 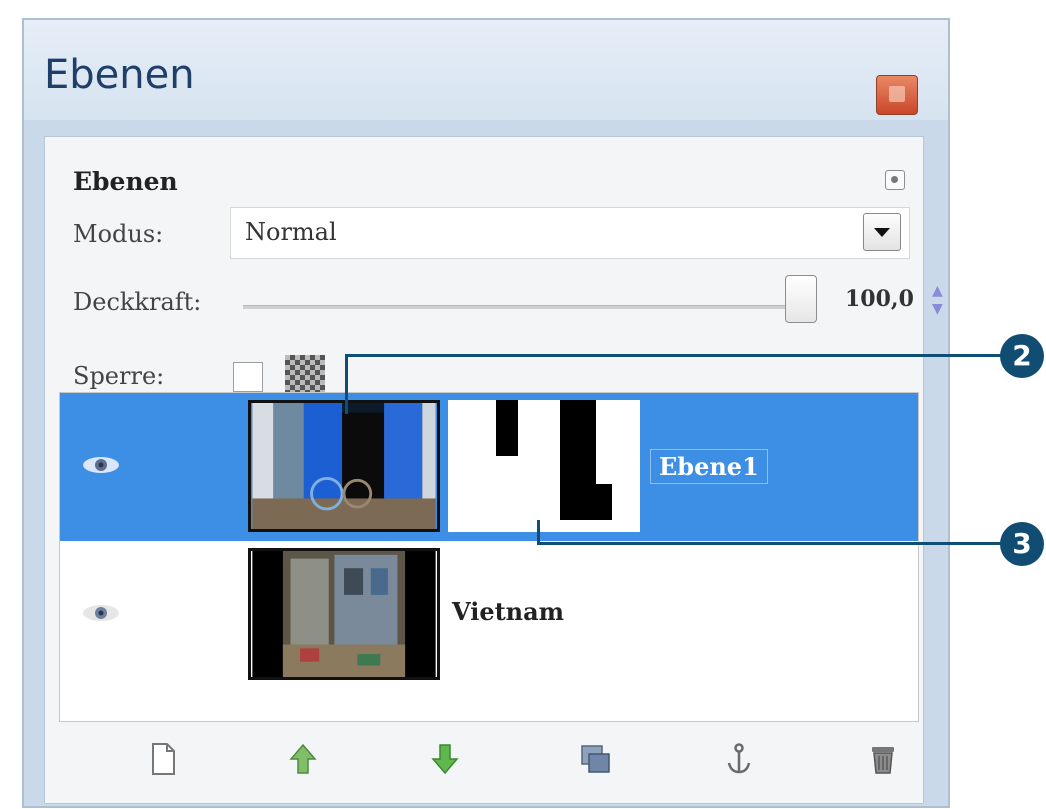 What do you see at coordinates (305, 375) in the screenshot?
I see `lock-alpha-icon` at bounding box center [305, 375].